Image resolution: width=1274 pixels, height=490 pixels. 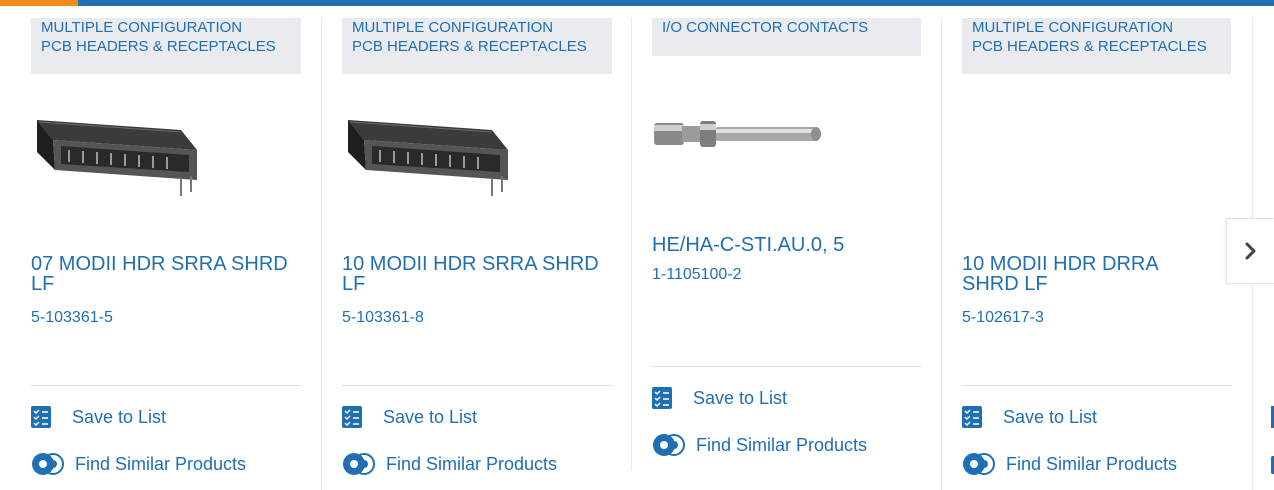 I want to click on part-number: 1-1105100-2, so click(x=697, y=274).